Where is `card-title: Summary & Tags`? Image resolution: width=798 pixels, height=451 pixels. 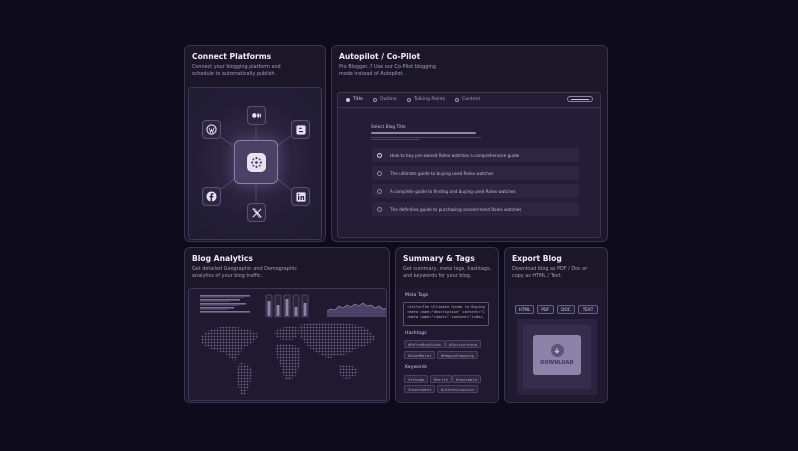
card-title: Summary & Tags is located at coordinates (439, 258).